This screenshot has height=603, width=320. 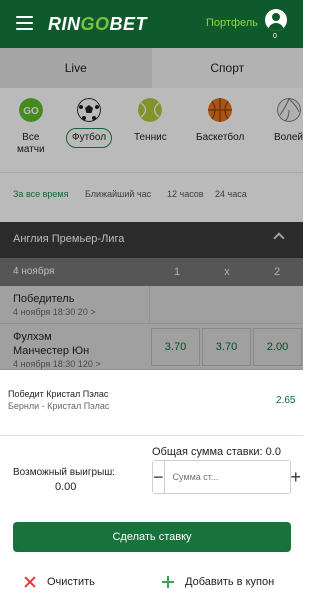 I want to click on minus-button: −, so click(x=158, y=477).